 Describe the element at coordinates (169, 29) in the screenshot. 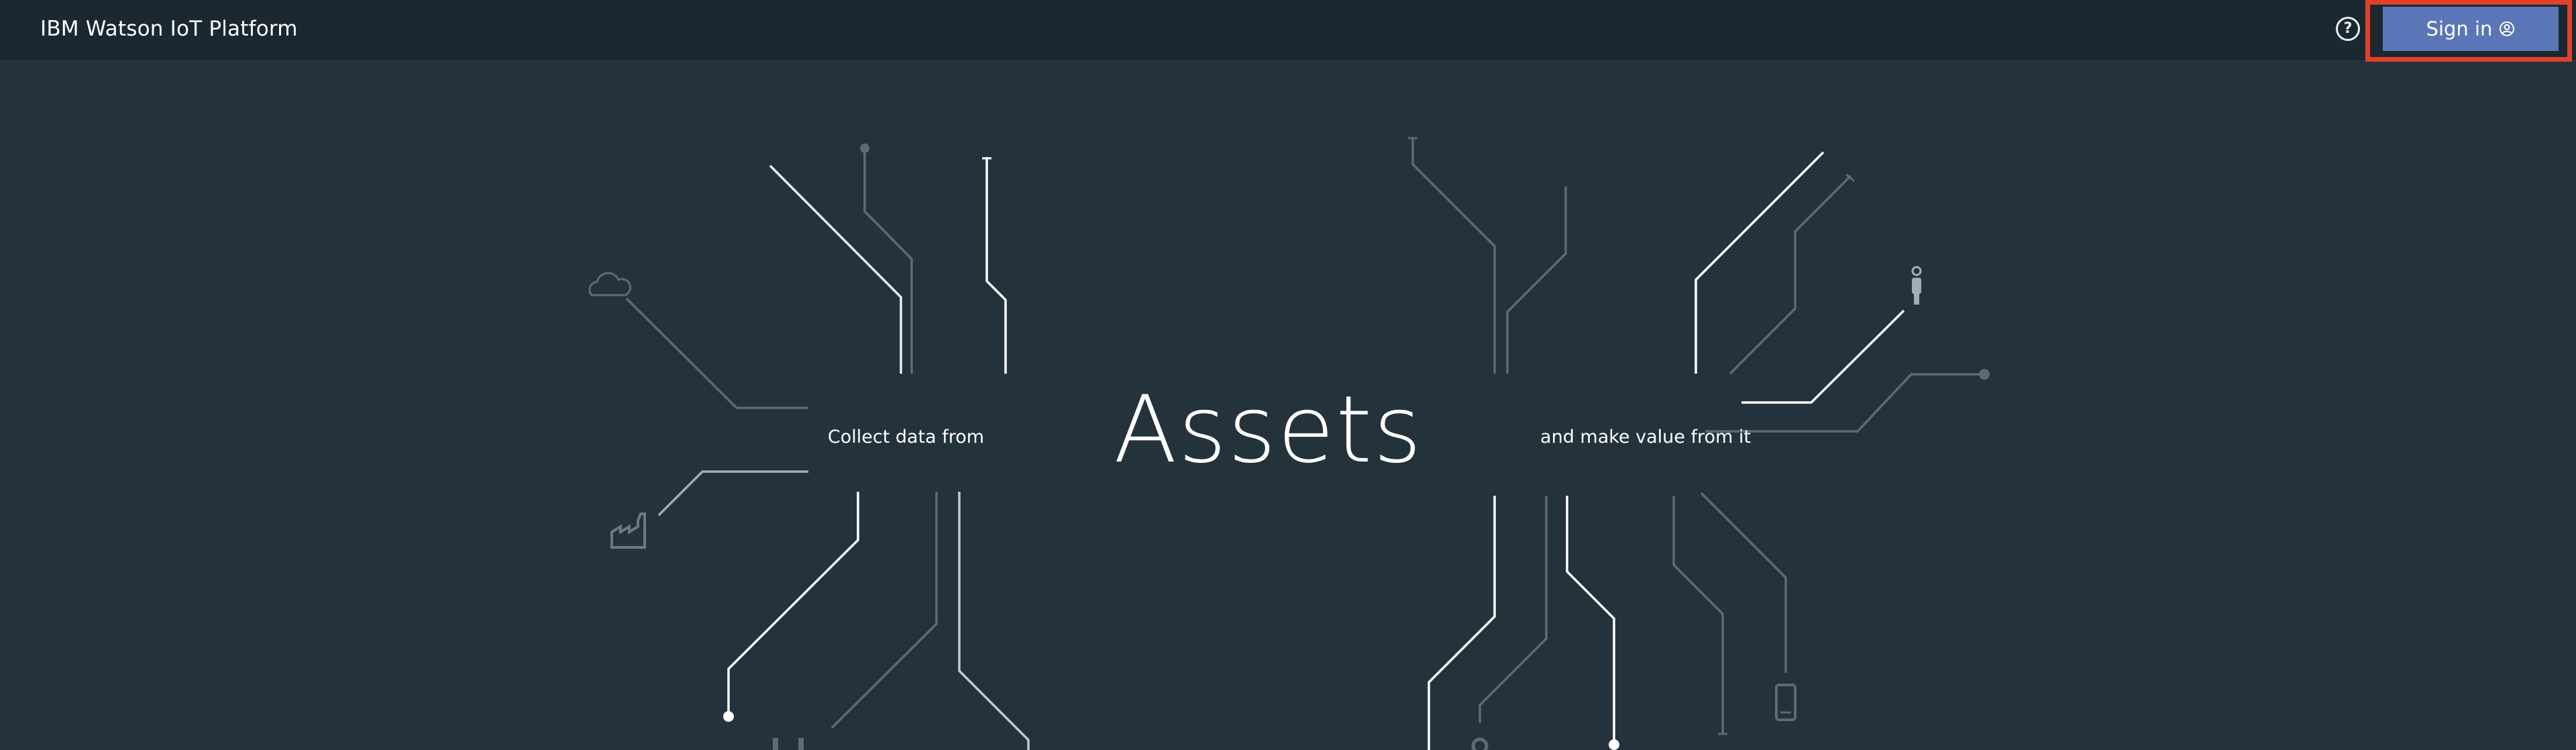

I see `app-title: IBM Watson IoT Platform` at that location.